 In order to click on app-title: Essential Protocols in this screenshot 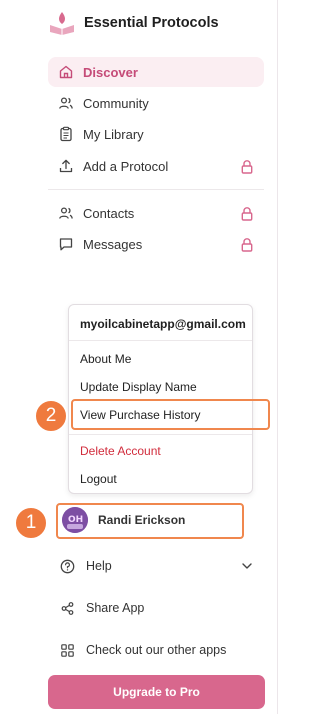, I will do `click(151, 23)`.